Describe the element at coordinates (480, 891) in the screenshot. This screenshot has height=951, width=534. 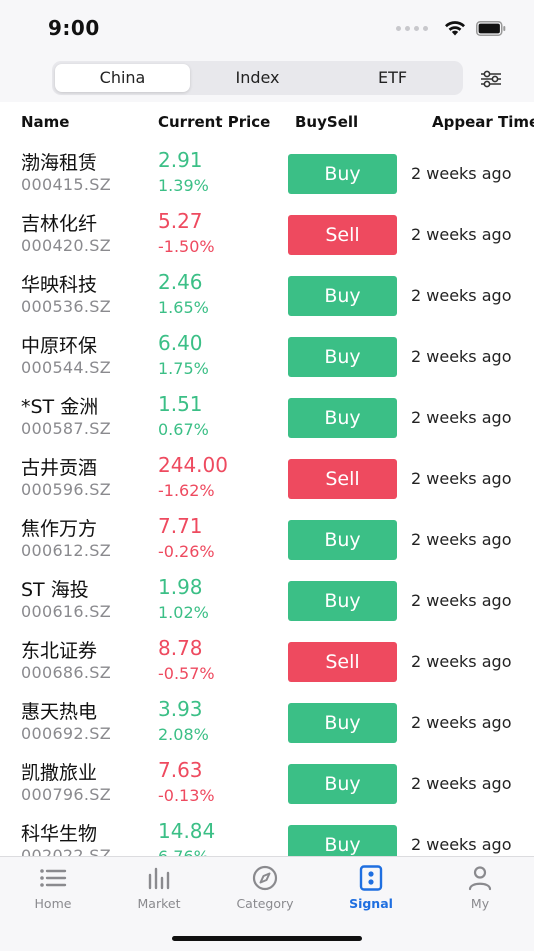
I see `tab-my: My` at that location.